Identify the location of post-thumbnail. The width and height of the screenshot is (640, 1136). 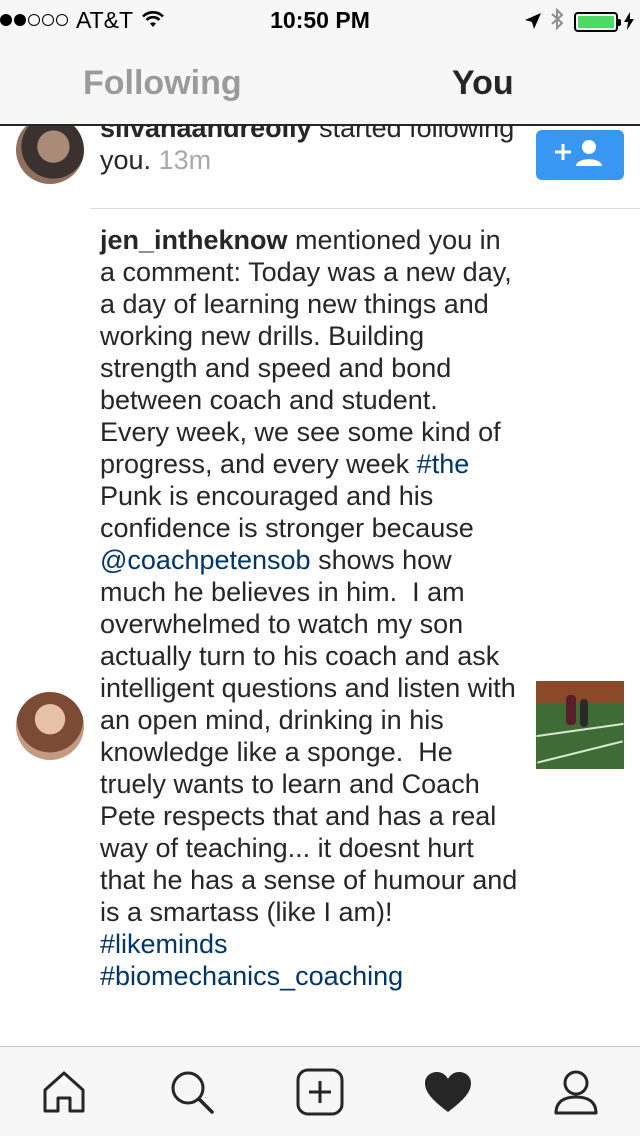
(580, 725).